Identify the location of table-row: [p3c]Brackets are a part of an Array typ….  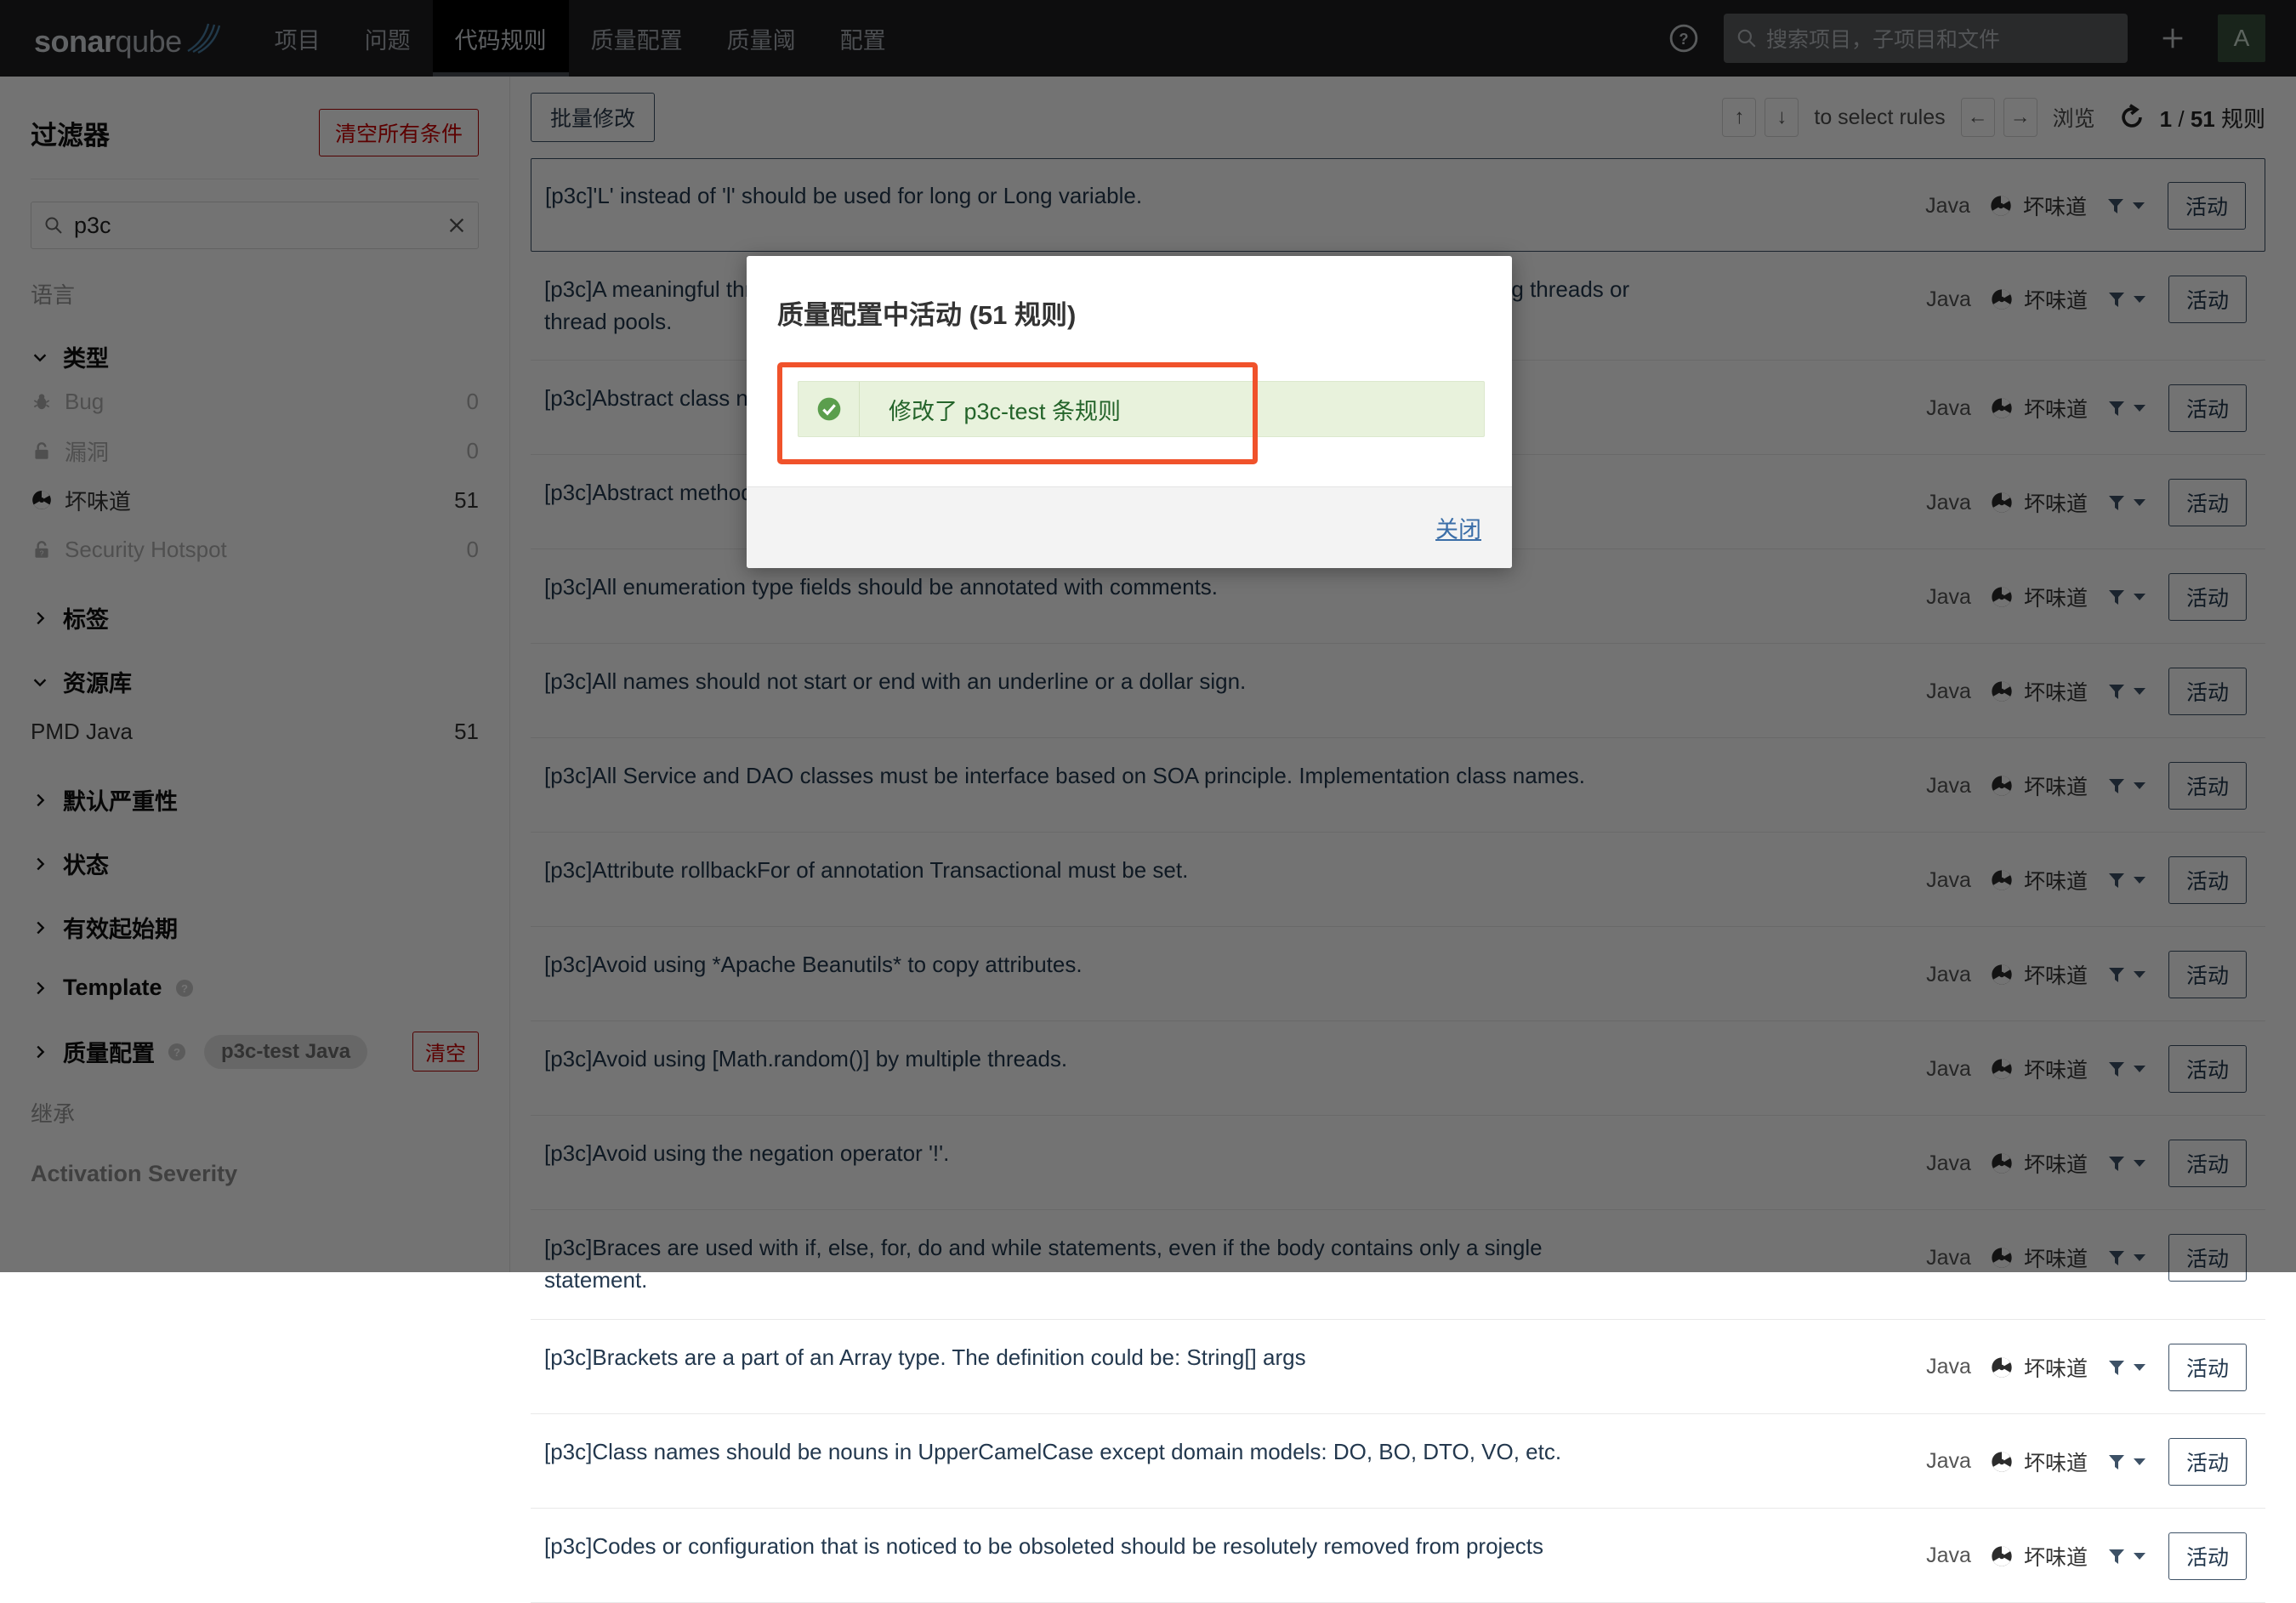
(1398, 1367).